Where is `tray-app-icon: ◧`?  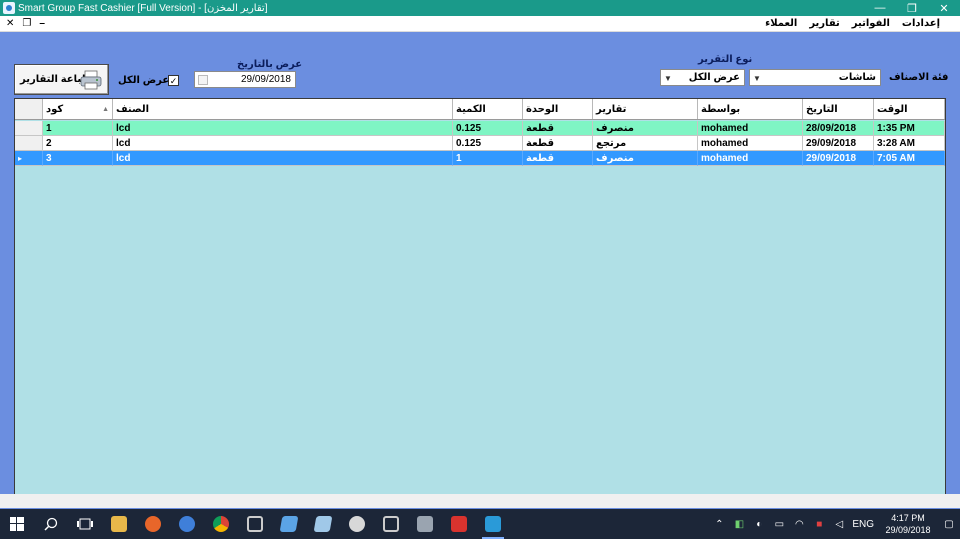
tray-app-icon: ◧ is located at coordinates (739, 524).